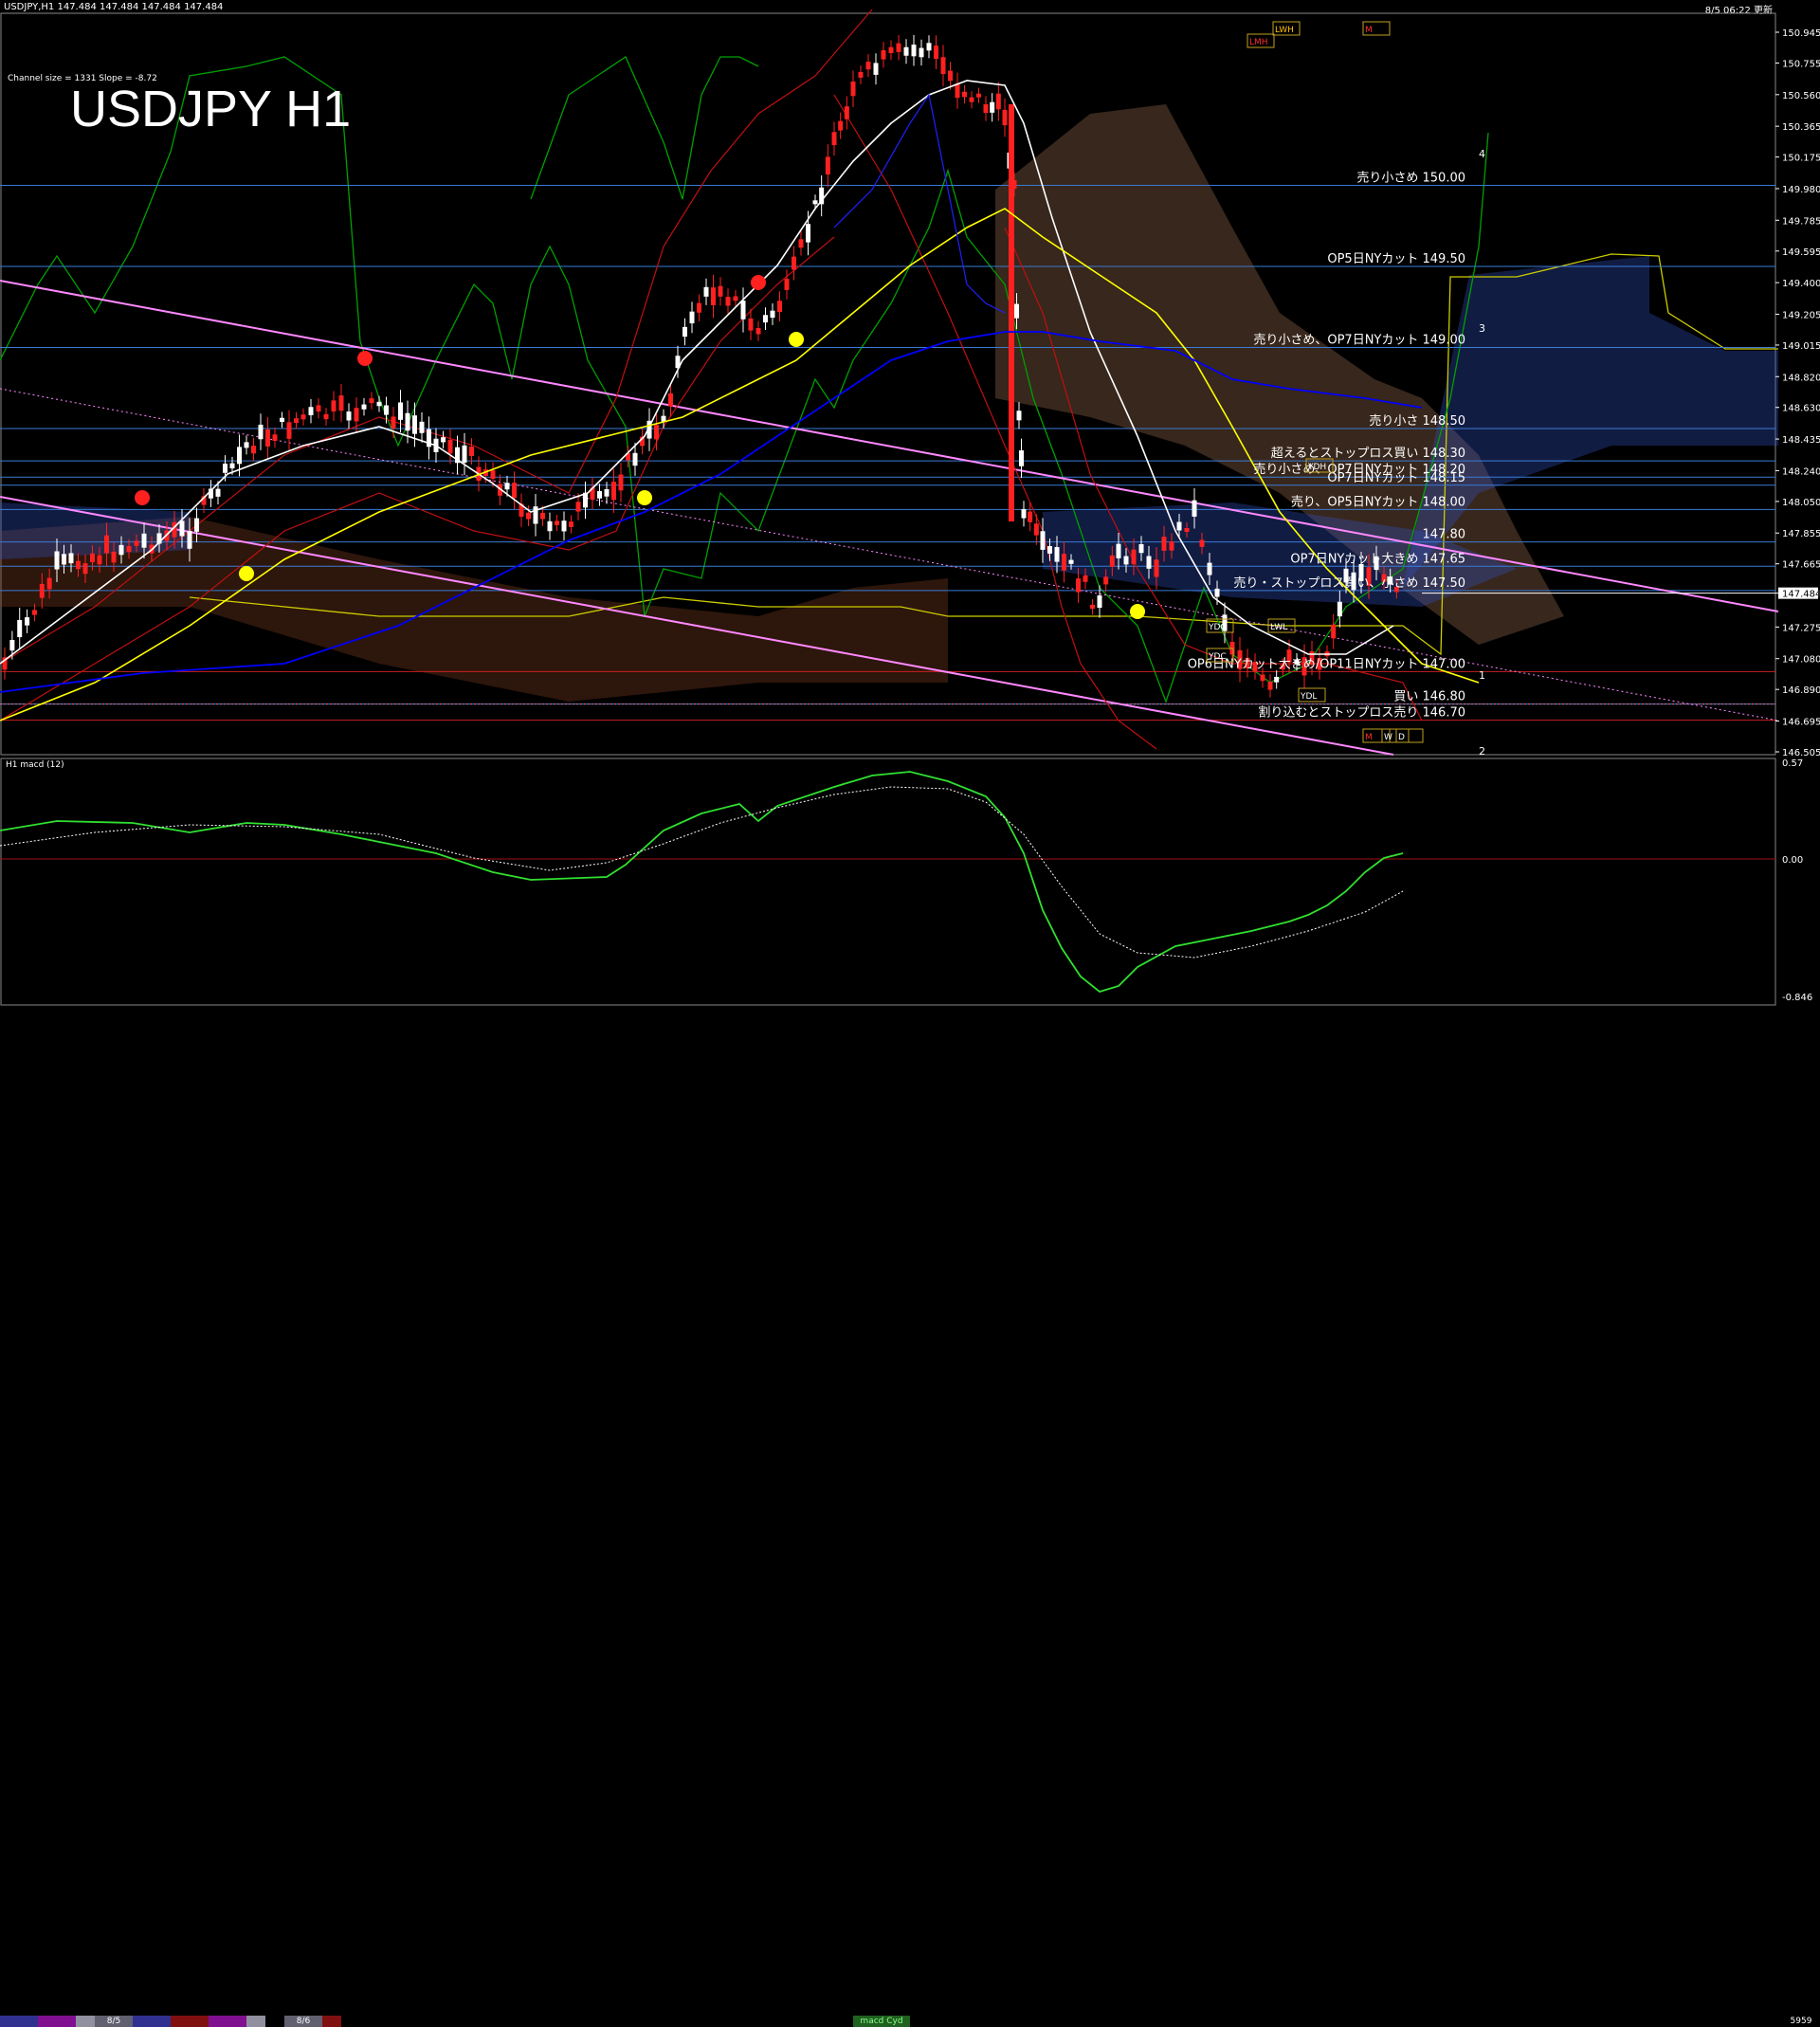 The image size is (1820, 2027). What do you see at coordinates (702, 882) in the screenshot?
I see `macd-line` at bounding box center [702, 882].